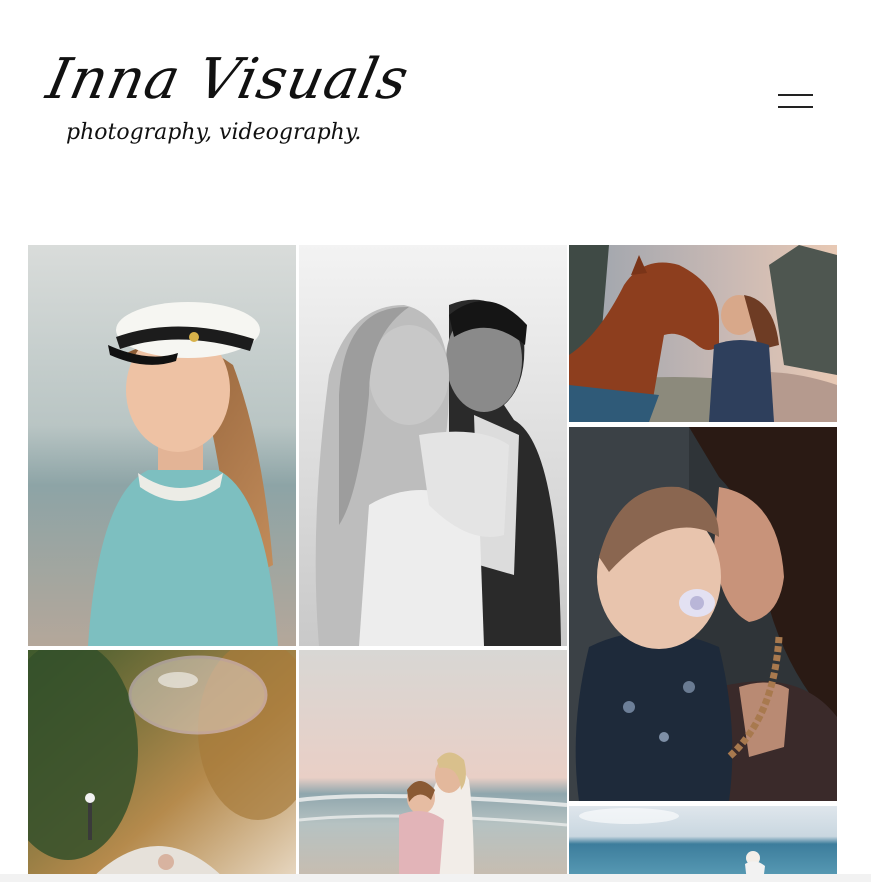  I want to click on gallery-photo-wedding-couple, so click(433, 445).